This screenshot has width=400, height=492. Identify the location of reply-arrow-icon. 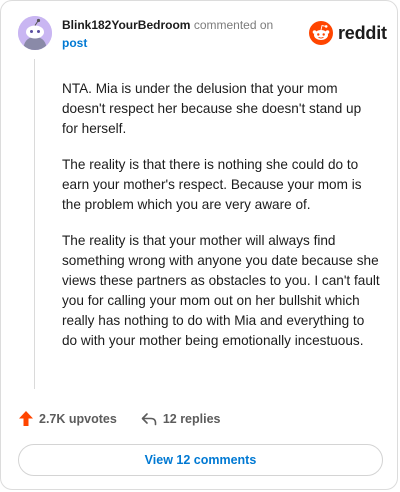
(149, 418).